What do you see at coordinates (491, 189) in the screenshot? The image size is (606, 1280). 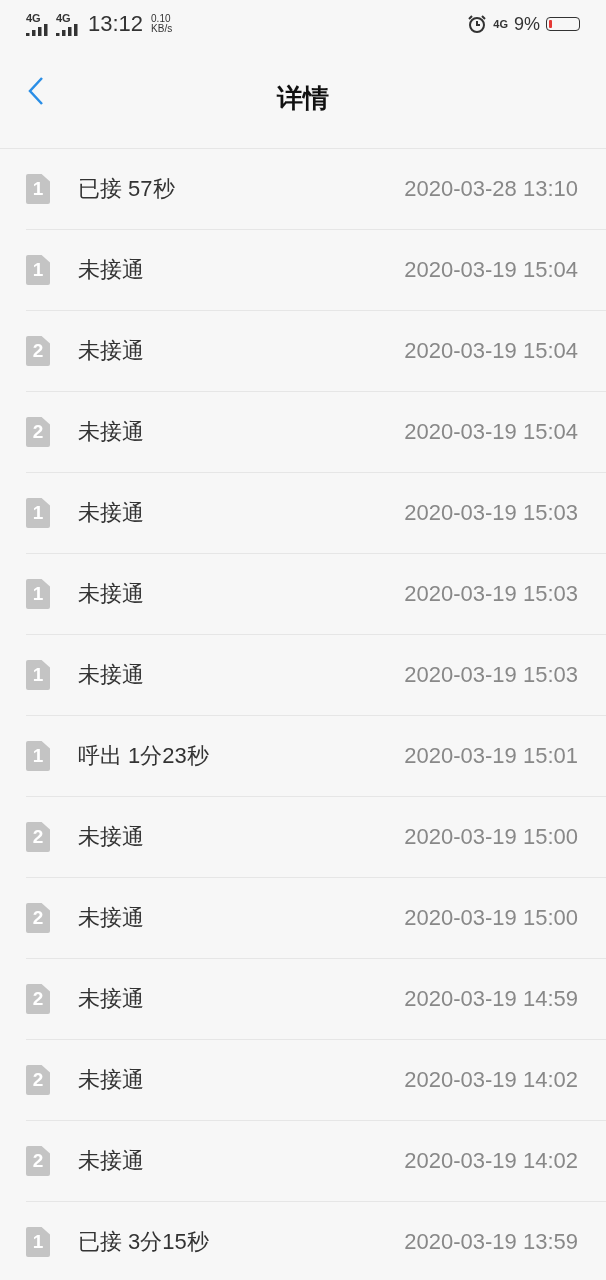 I see `call-time: 2020-03-28 13:10` at bounding box center [491, 189].